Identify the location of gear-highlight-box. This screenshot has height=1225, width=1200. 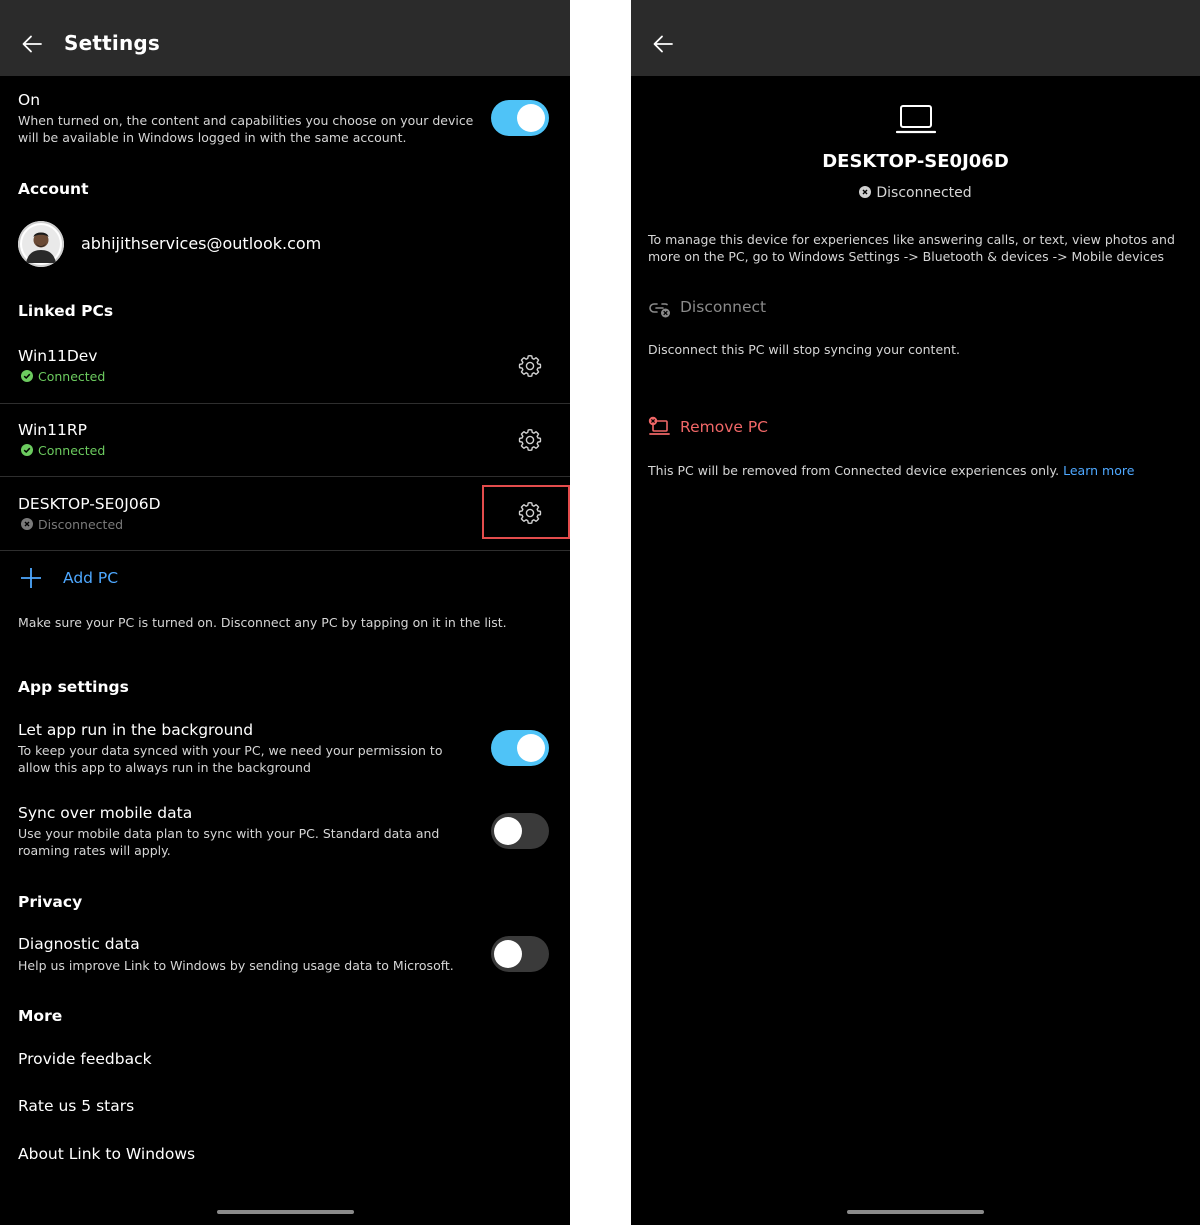
(526, 512).